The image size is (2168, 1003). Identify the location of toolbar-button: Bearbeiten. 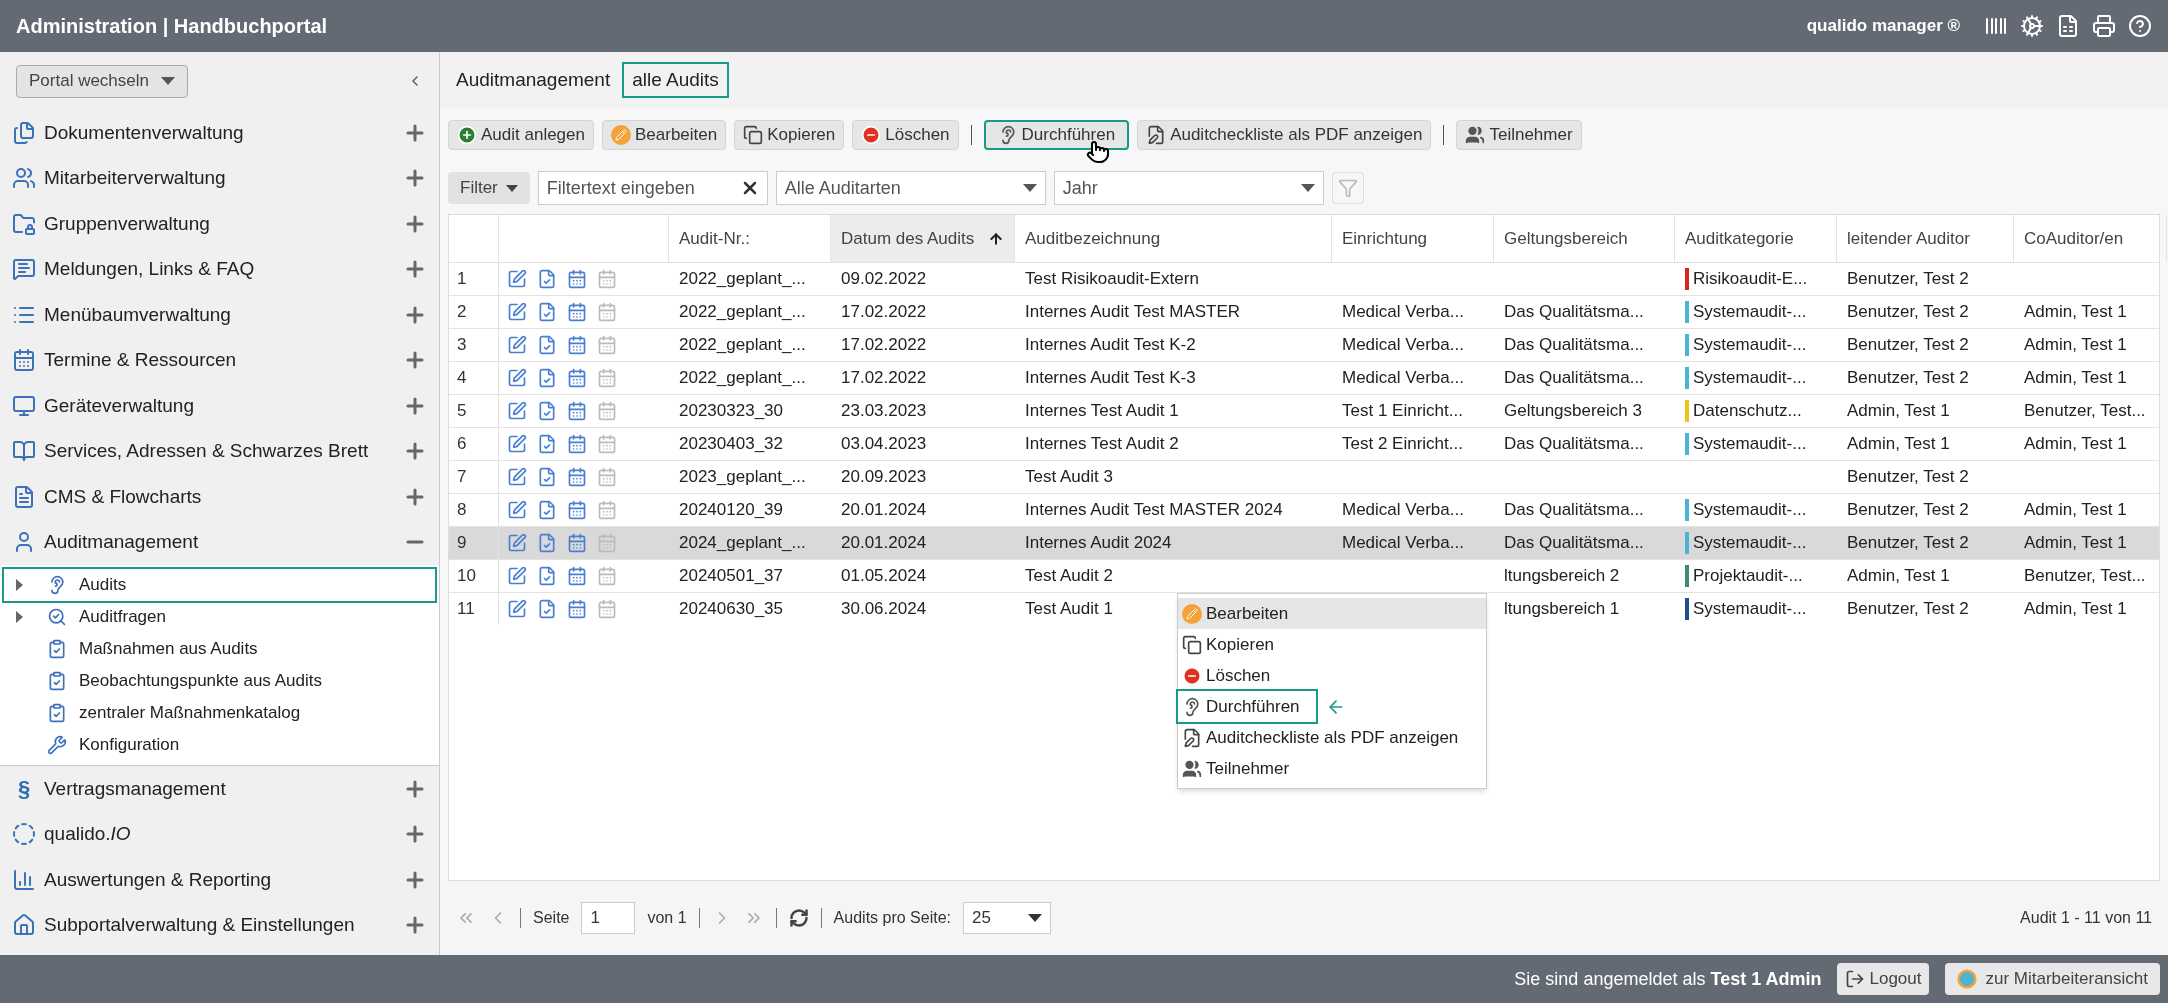
(664, 135).